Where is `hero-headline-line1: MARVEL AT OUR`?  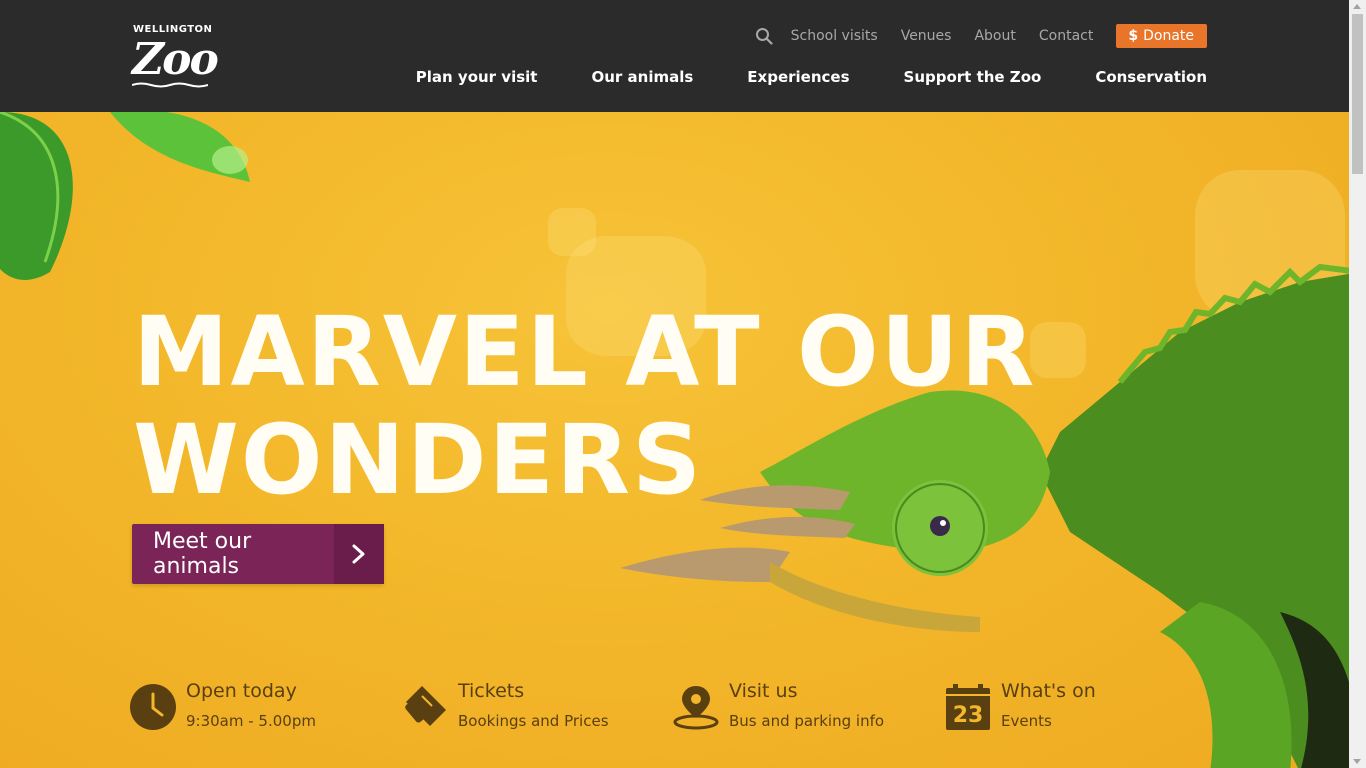
hero-headline-line1: MARVEL AT OUR is located at coordinates (585, 352).